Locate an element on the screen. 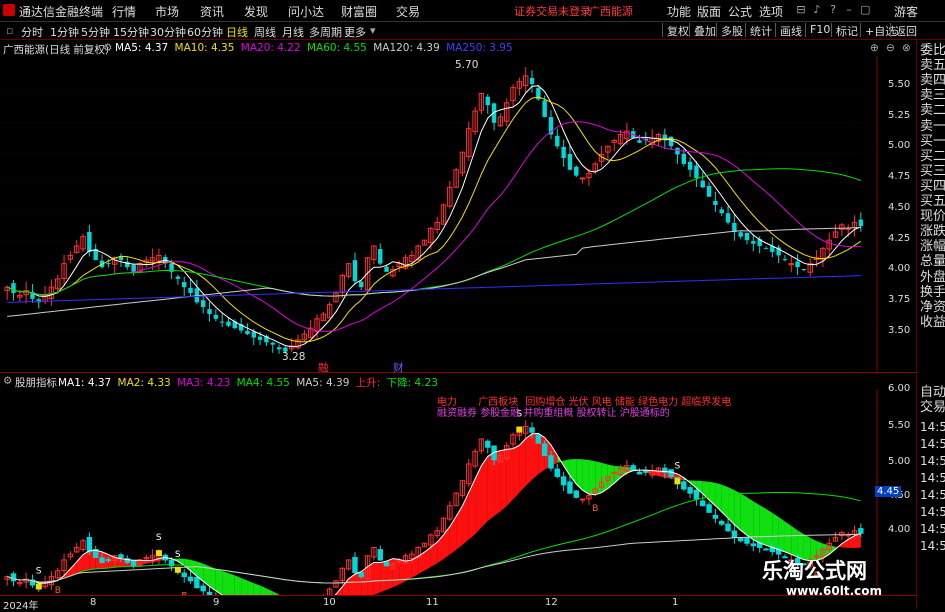 This screenshot has height=612, width=945. menu-gongshi: 公式 is located at coordinates (740, 11).